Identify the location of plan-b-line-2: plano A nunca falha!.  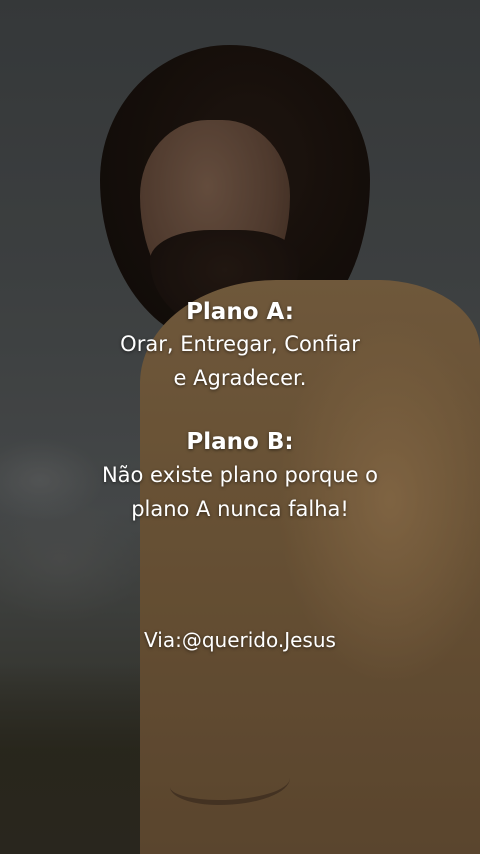
(240, 509).